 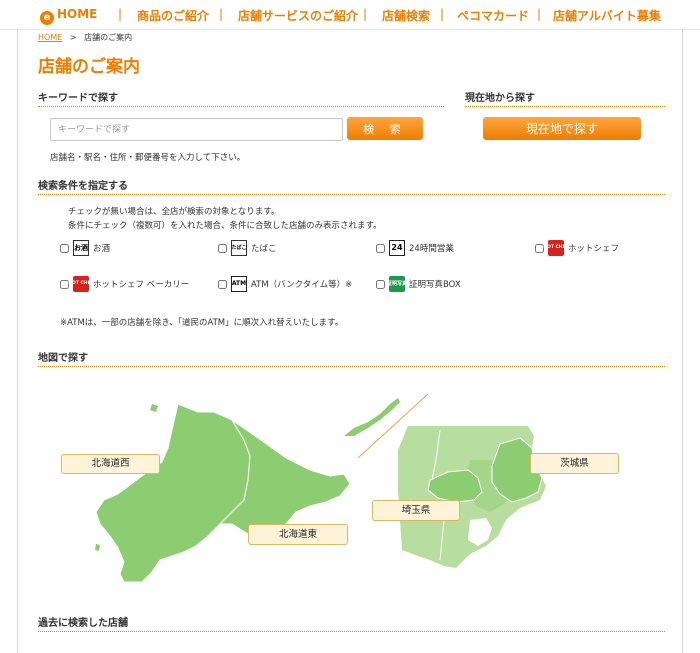 What do you see at coordinates (574, 463) in the screenshot?
I see `map-label-ibaraki: 茨城県` at bounding box center [574, 463].